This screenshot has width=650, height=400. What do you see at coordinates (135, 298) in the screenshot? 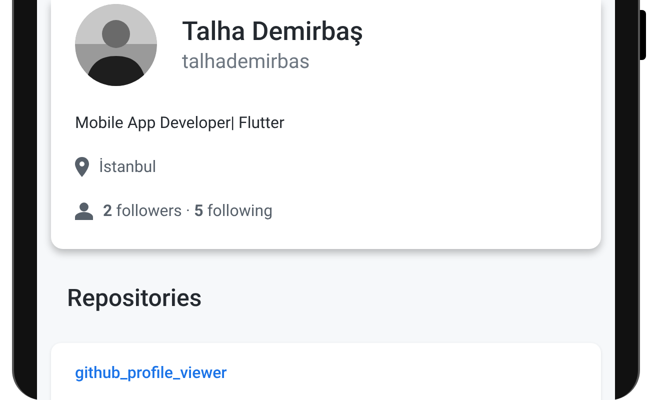
I see `section-title: Repositories` at bounding box center [135, 298].